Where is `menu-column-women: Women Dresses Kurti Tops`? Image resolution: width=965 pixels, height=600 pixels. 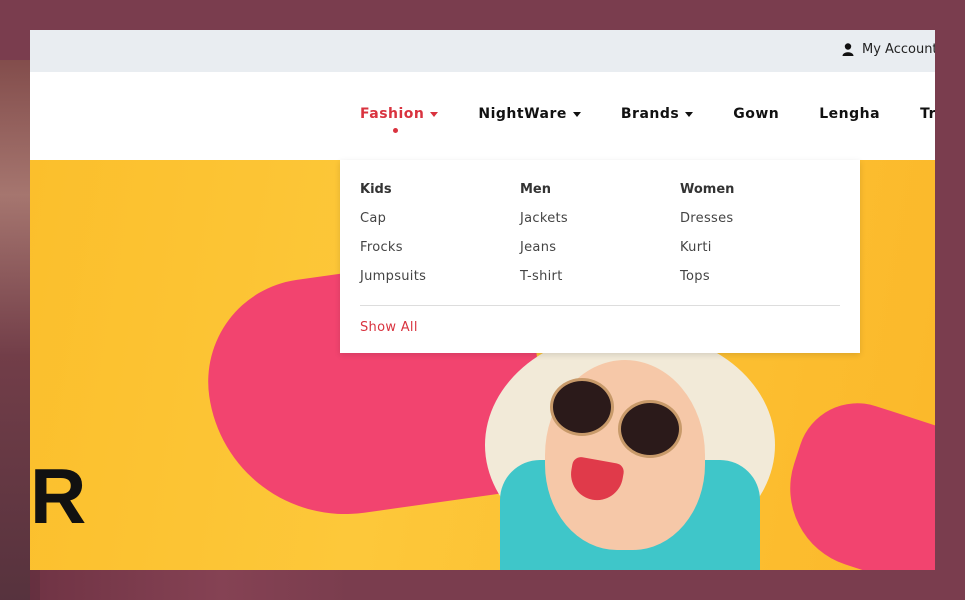 menu-column-women: Women Dresses Kurti Tops is located at coordinates (707, 240).